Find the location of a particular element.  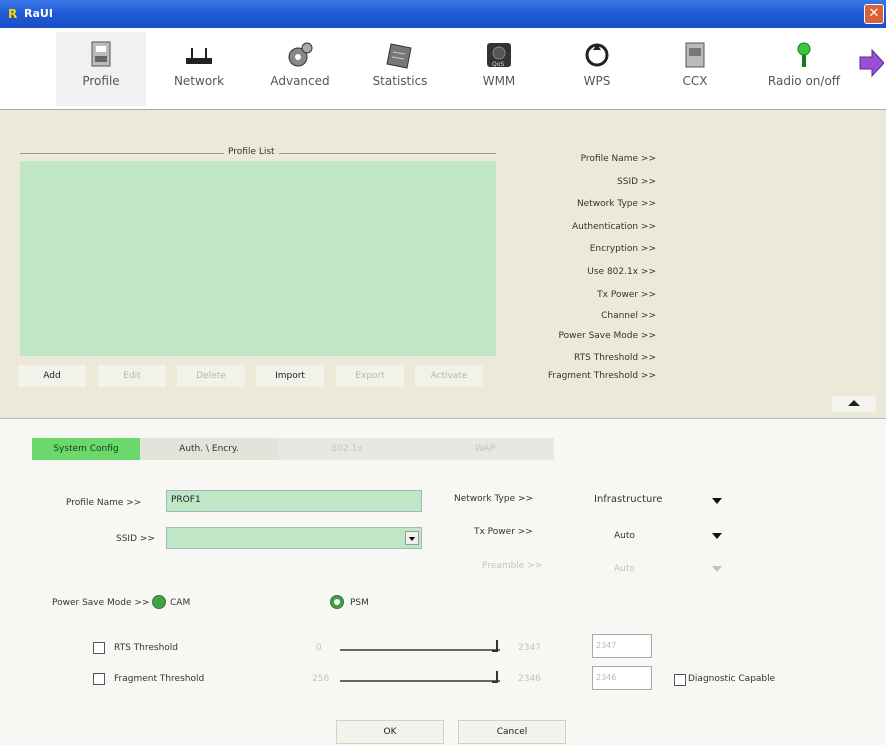

title-bar: R RaUI ✕ is located at coordinates (443, 14).